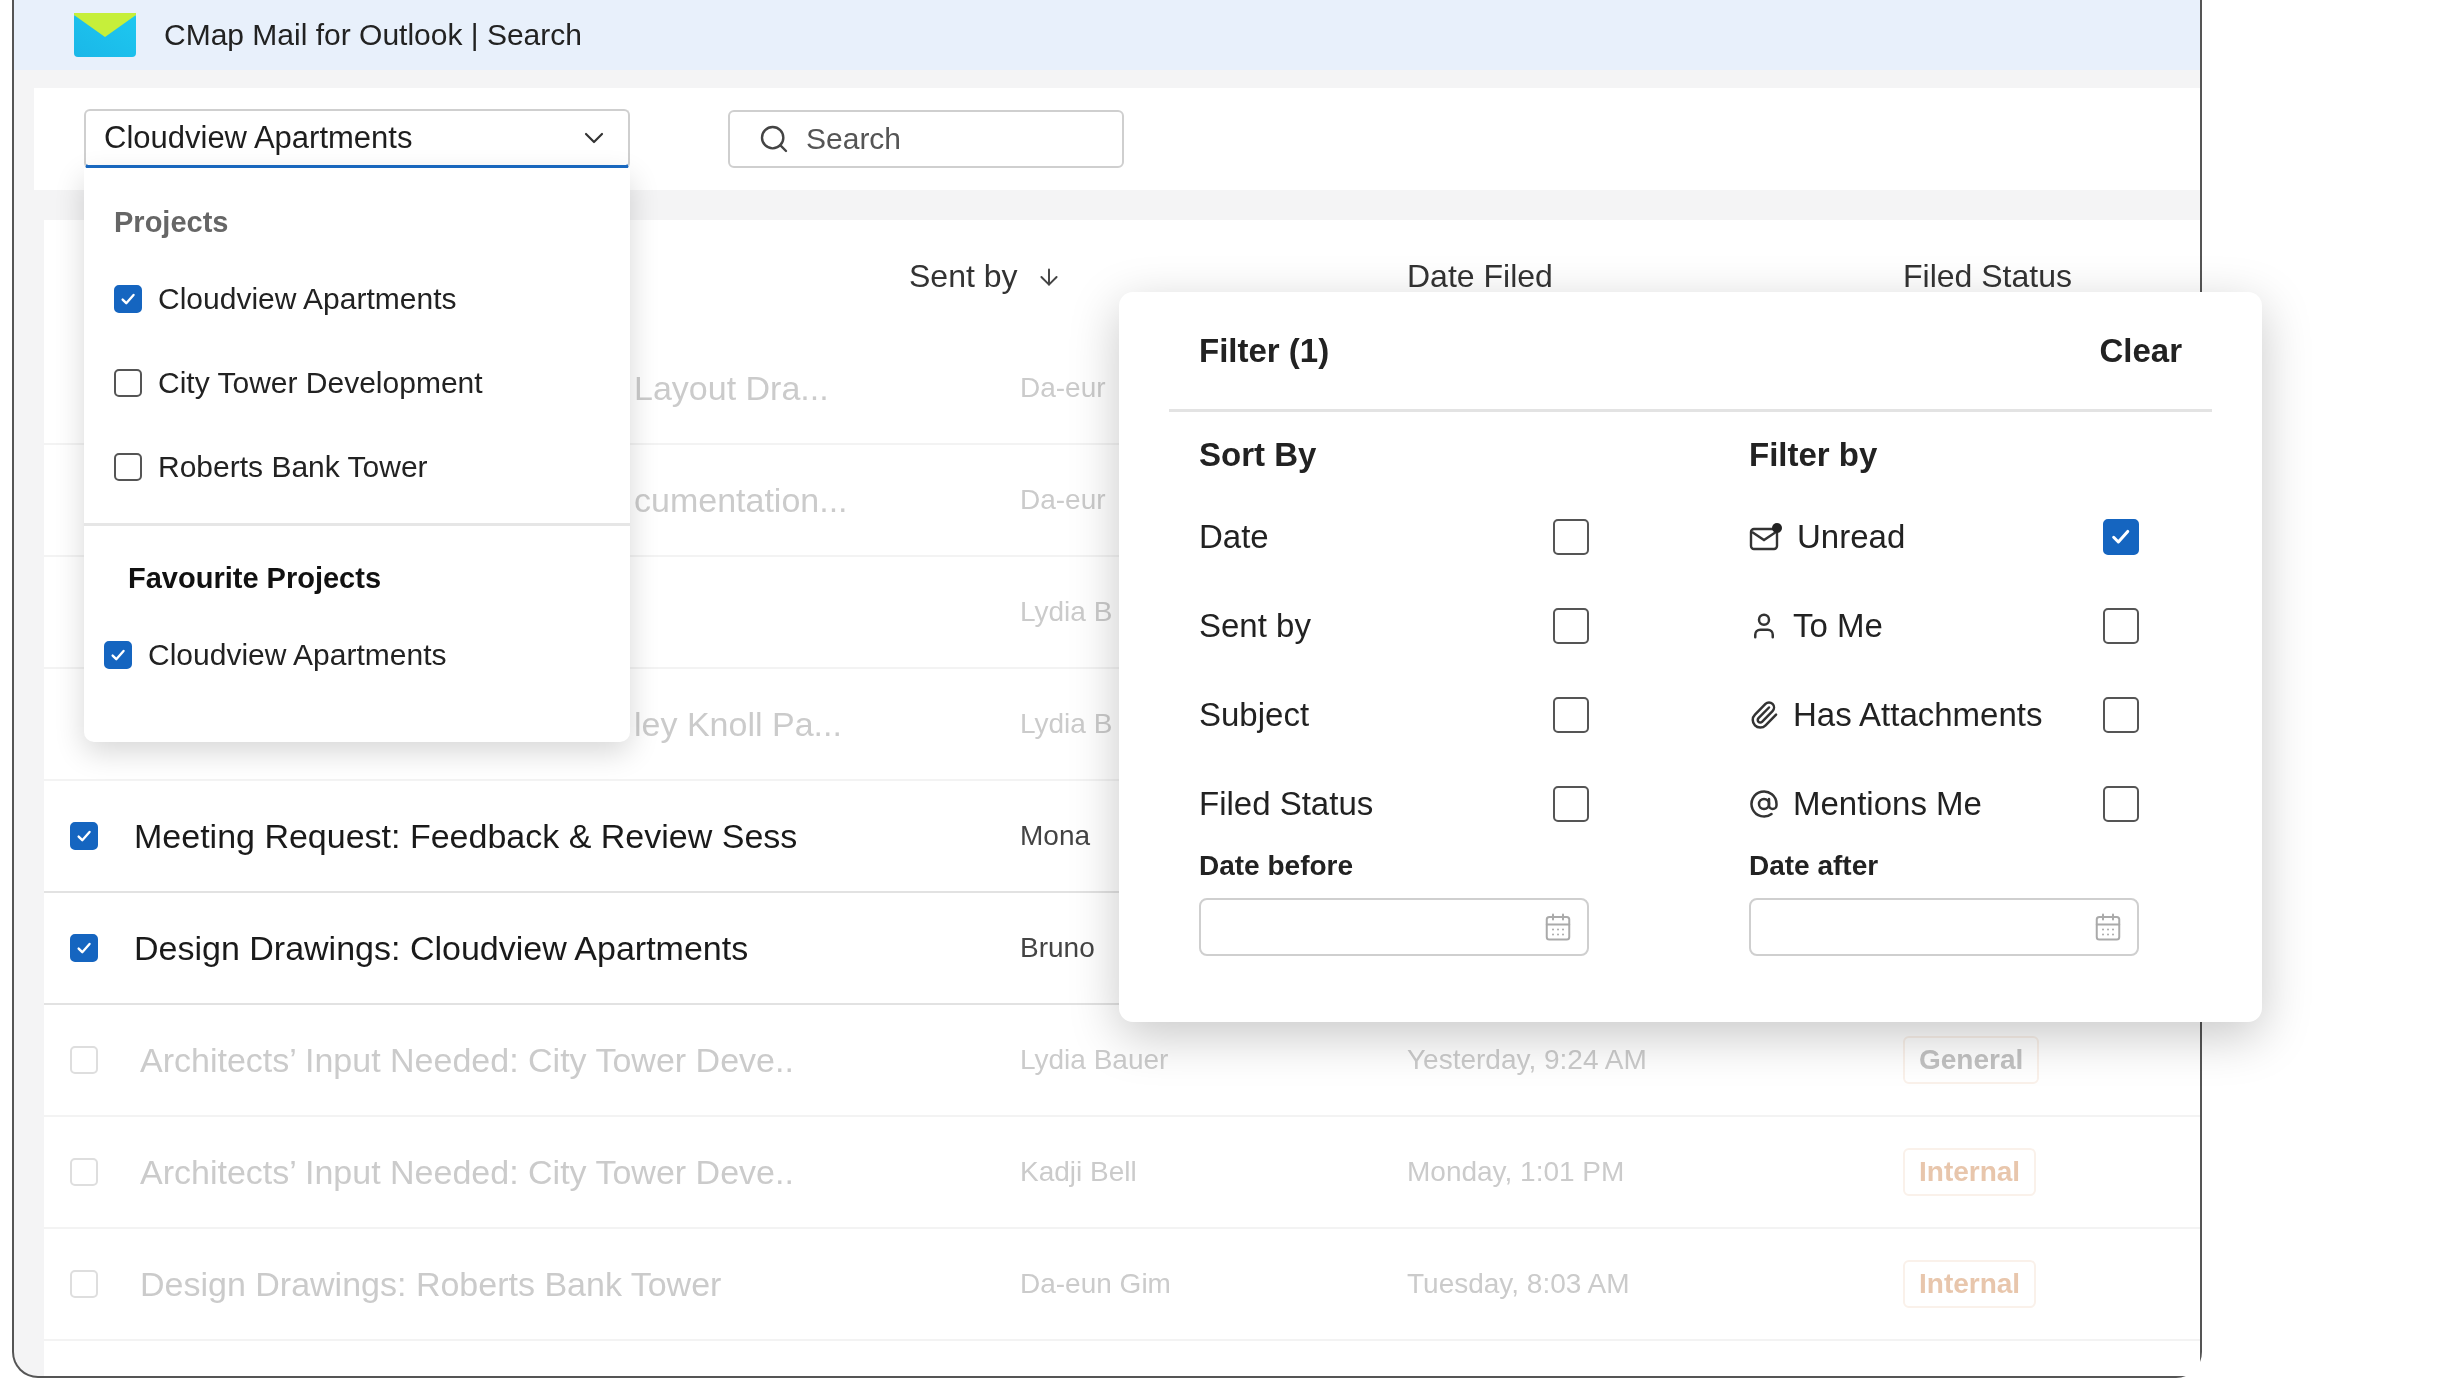  What do you see at coordinates (1816, 625) in the screenshot?
I see `option-label: To Me` at bounding box center [1816, 625].